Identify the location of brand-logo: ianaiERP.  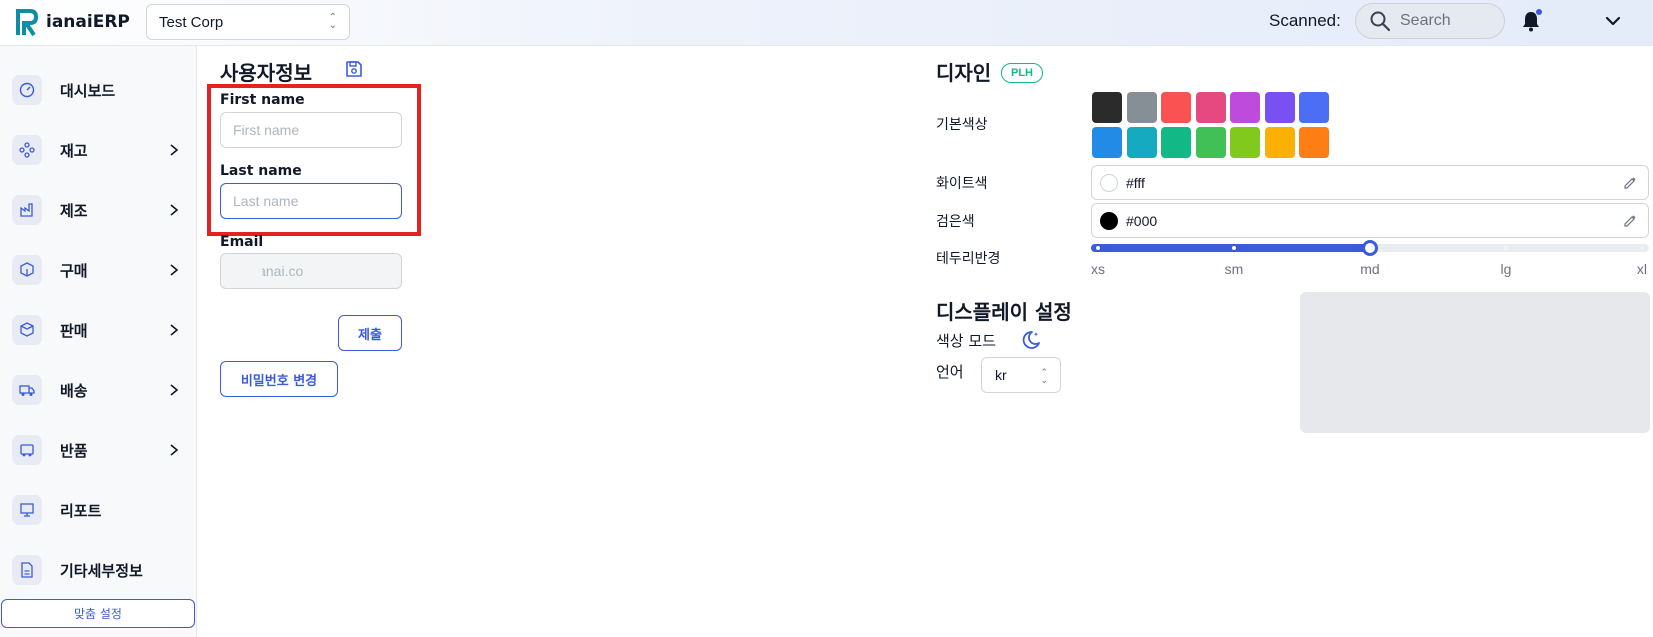
(73, 22).